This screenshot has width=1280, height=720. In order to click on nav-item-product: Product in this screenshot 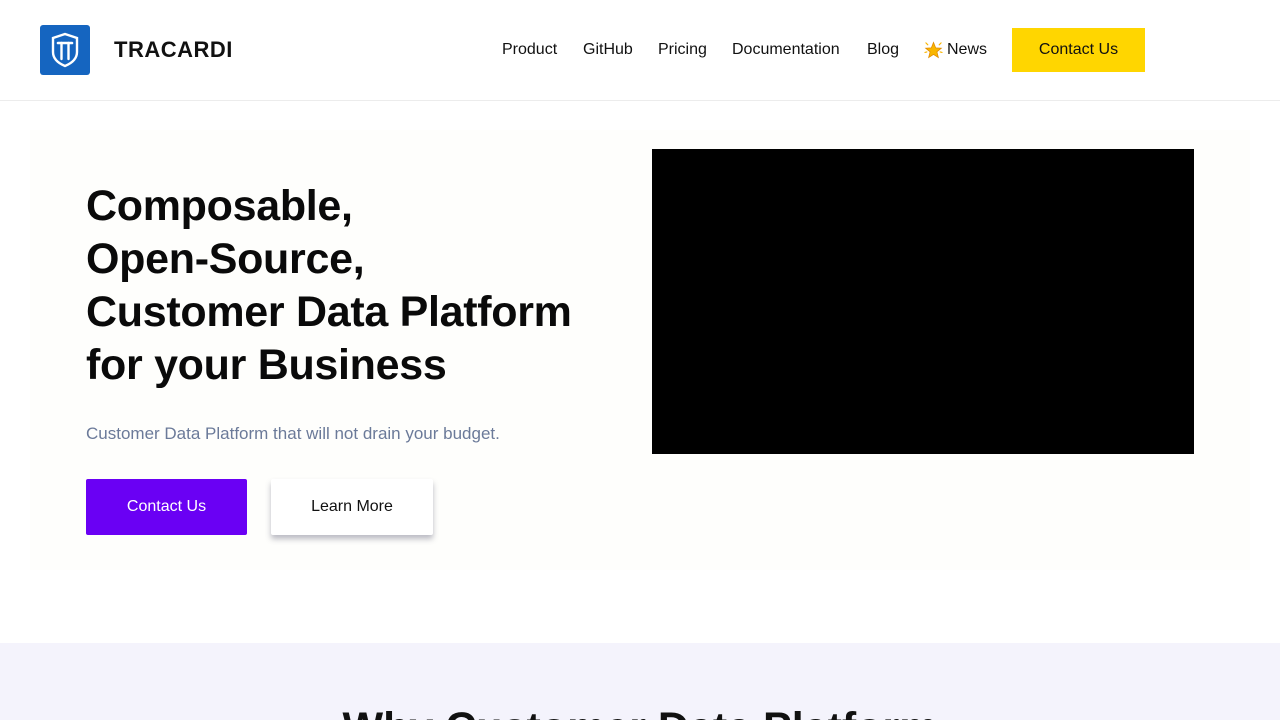, I will do `click(529, 50)`.